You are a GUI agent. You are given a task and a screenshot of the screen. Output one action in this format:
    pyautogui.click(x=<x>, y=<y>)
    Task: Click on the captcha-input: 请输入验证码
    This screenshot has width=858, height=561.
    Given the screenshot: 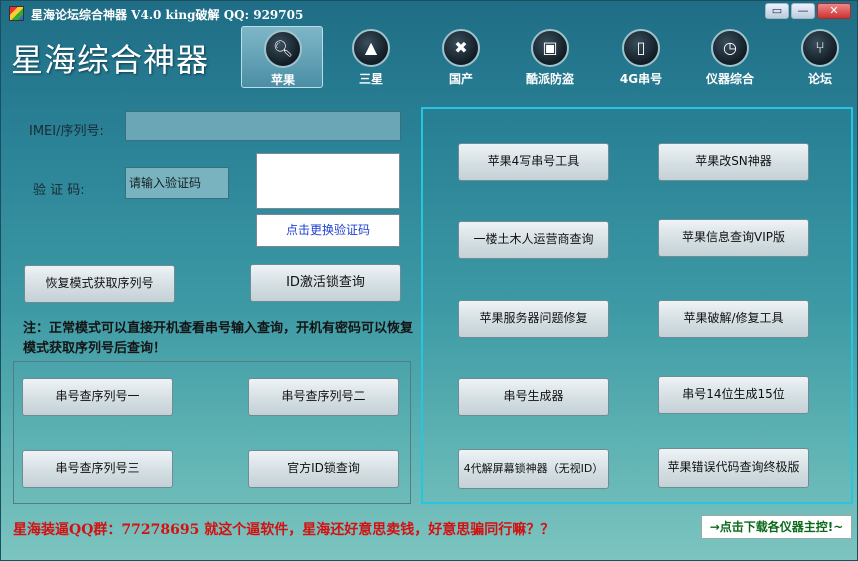 What is the action you would take?
    pyautogui.click(x=177, y=183)
    